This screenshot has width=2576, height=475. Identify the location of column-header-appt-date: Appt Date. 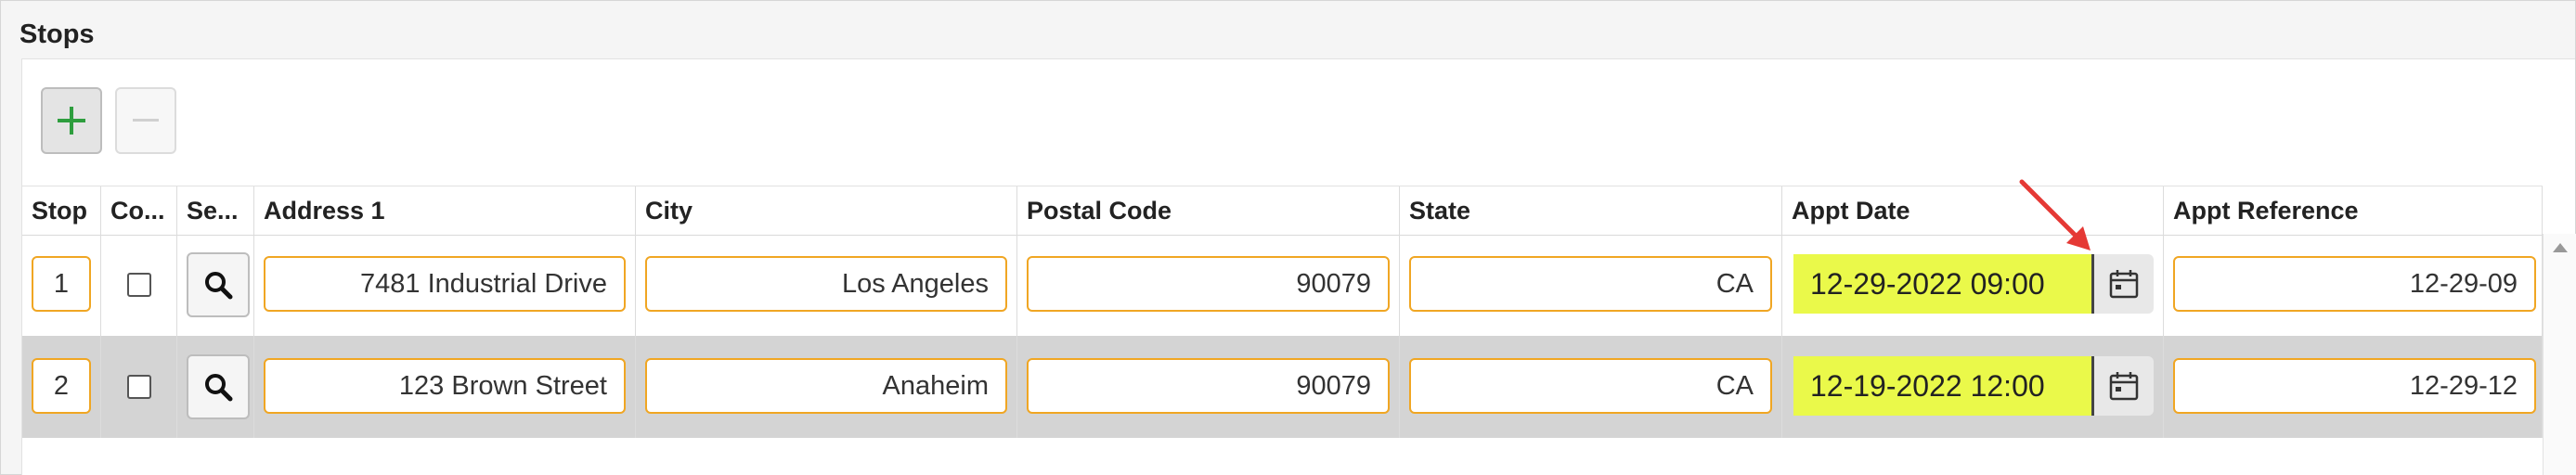
(1973, 210).